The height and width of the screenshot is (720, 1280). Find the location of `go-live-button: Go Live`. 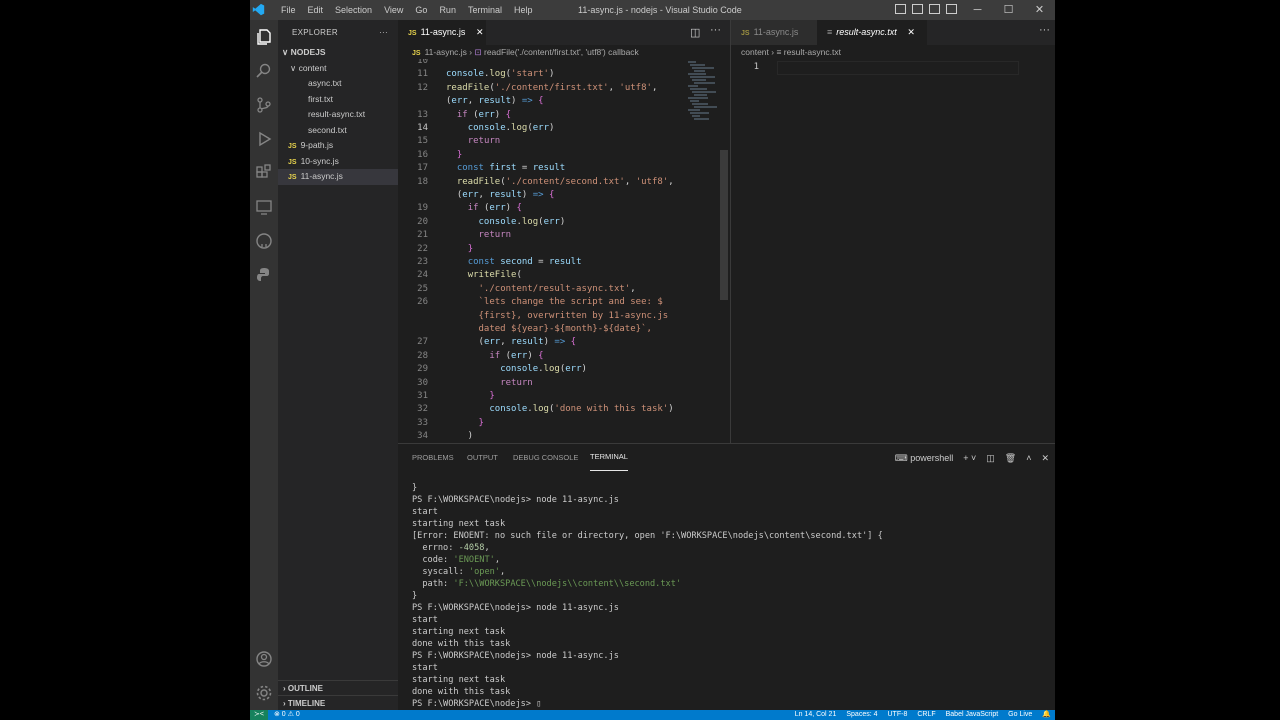

go-live-button: Go Live is located at coordinates (1020, 715).